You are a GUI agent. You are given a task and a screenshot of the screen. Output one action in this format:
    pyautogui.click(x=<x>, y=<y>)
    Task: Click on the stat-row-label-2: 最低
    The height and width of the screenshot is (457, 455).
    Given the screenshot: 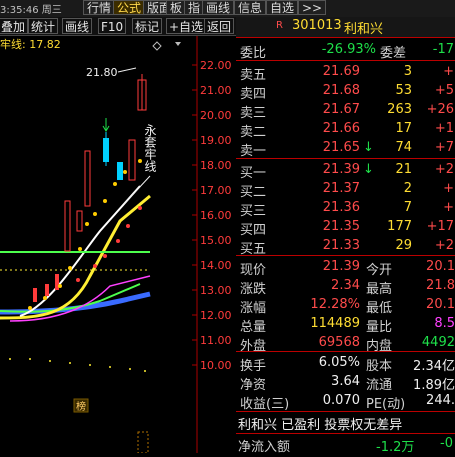 What is the action you would take?
    pyautogui.click(x=379, y=308)
    